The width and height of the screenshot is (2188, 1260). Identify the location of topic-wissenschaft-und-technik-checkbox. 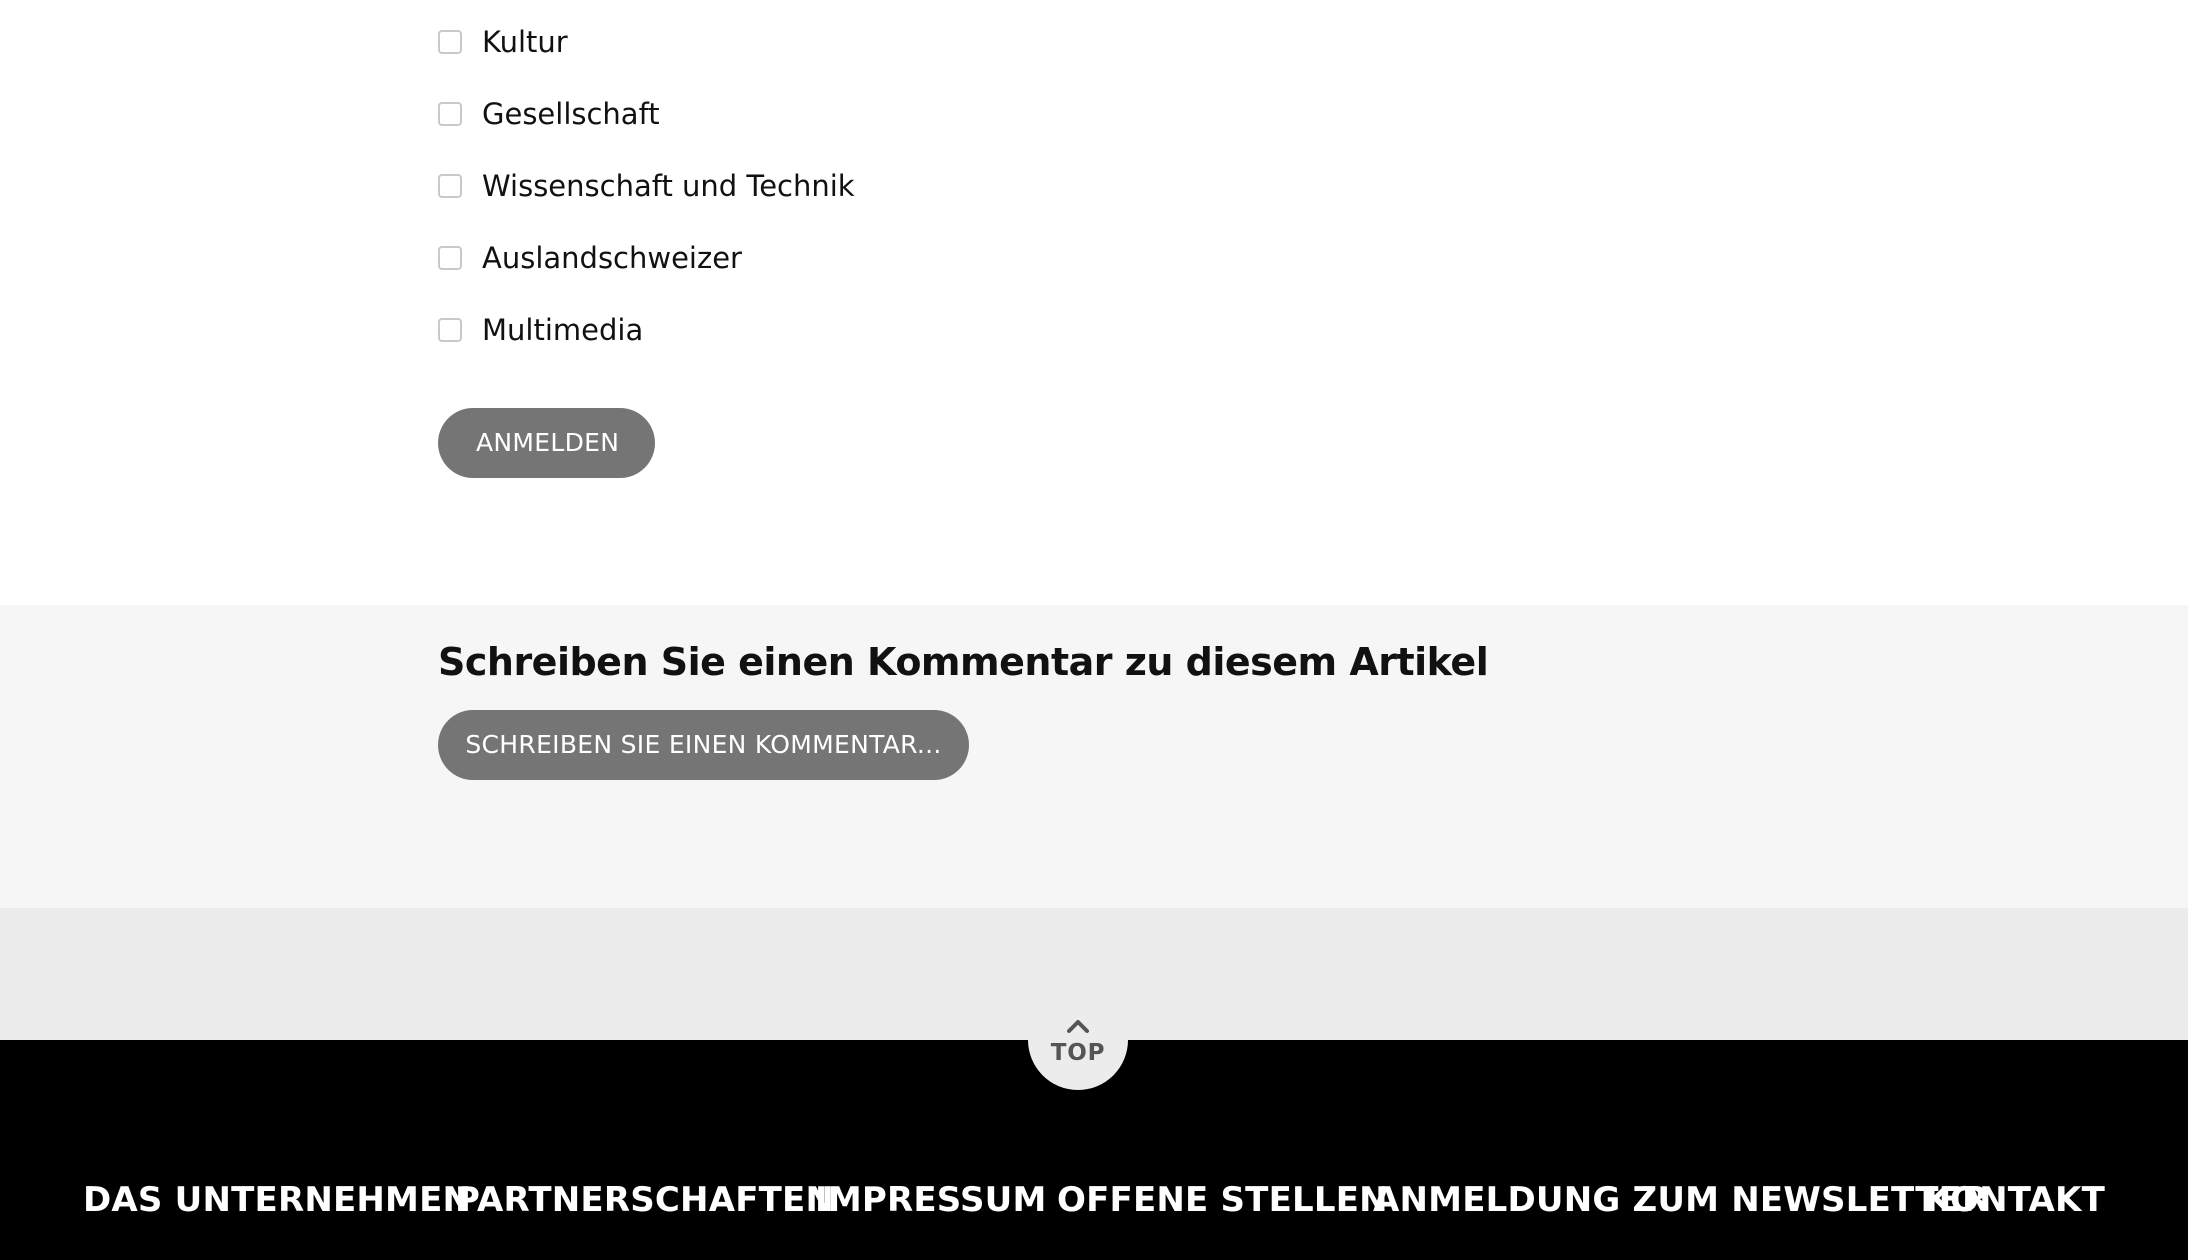
(450, 186).